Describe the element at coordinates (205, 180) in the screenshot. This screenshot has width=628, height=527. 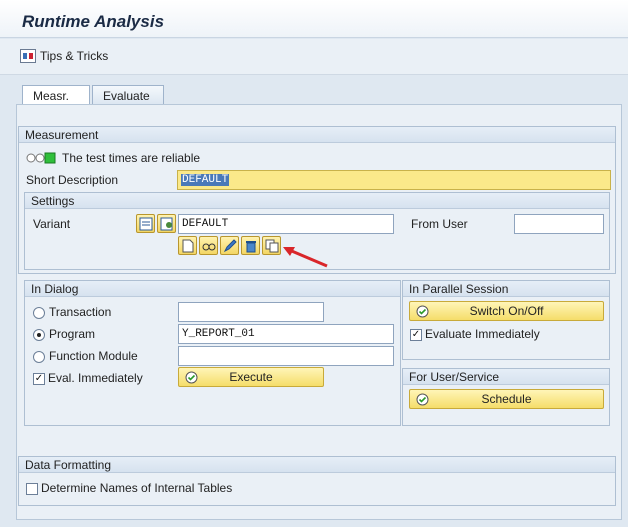
I see `short-description-value: DEFAULT` at that location.